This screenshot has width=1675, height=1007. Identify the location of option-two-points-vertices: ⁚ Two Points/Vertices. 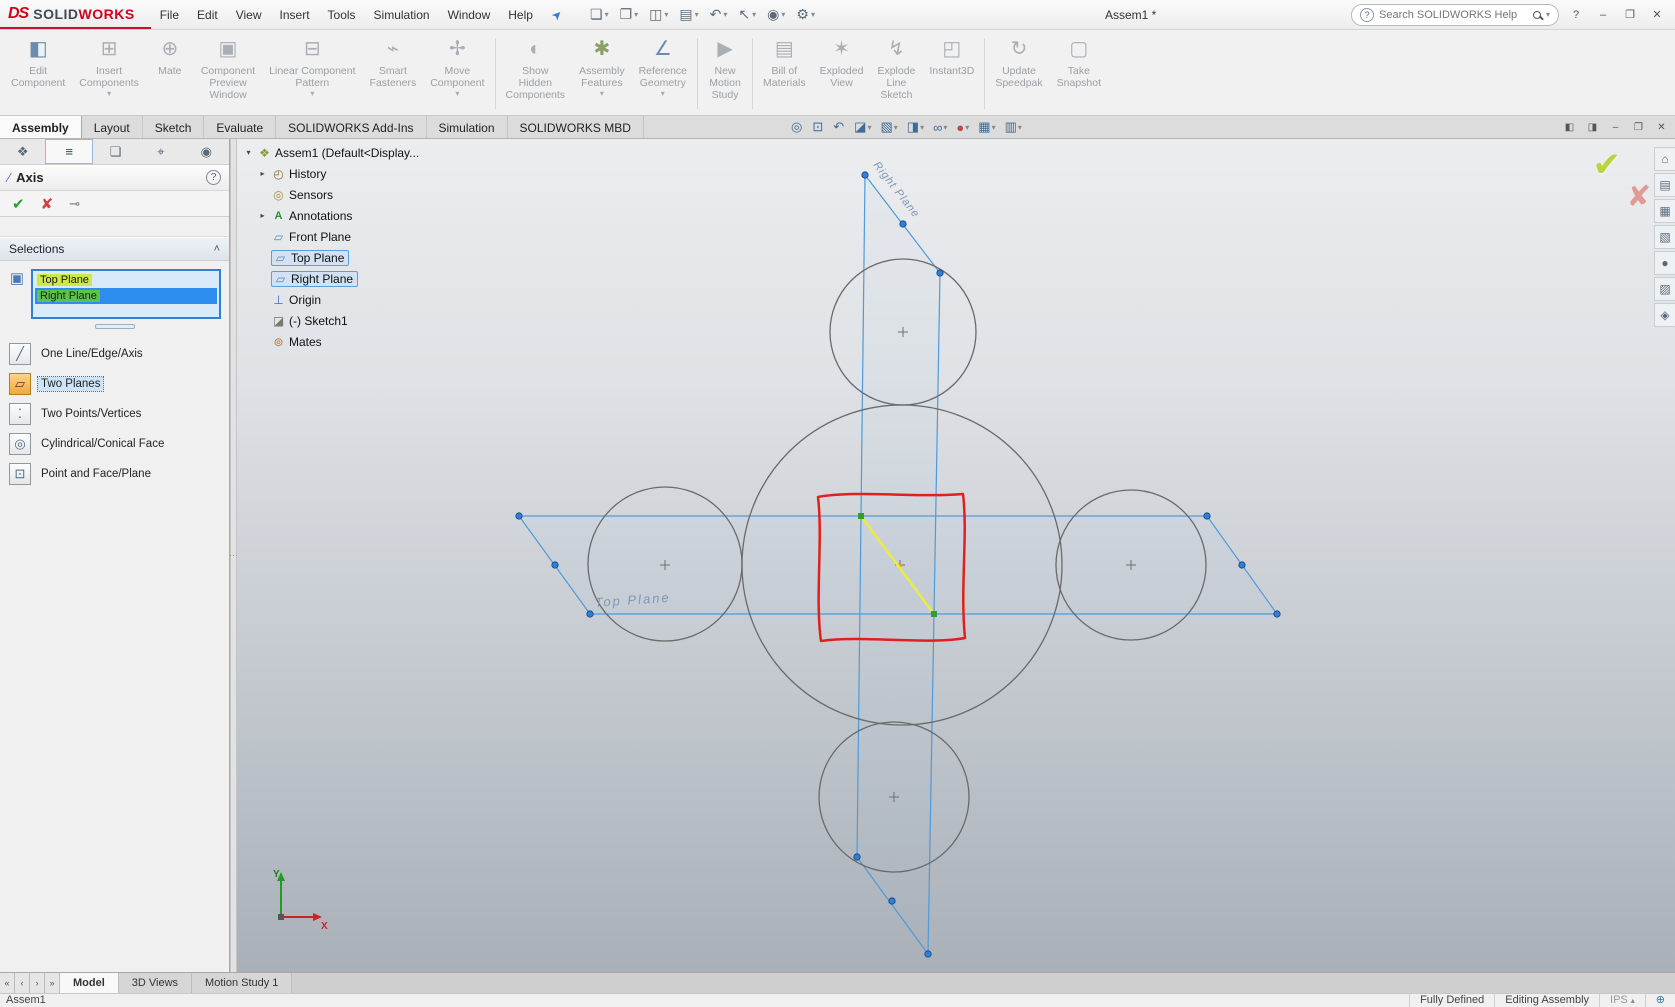
(114, 414).